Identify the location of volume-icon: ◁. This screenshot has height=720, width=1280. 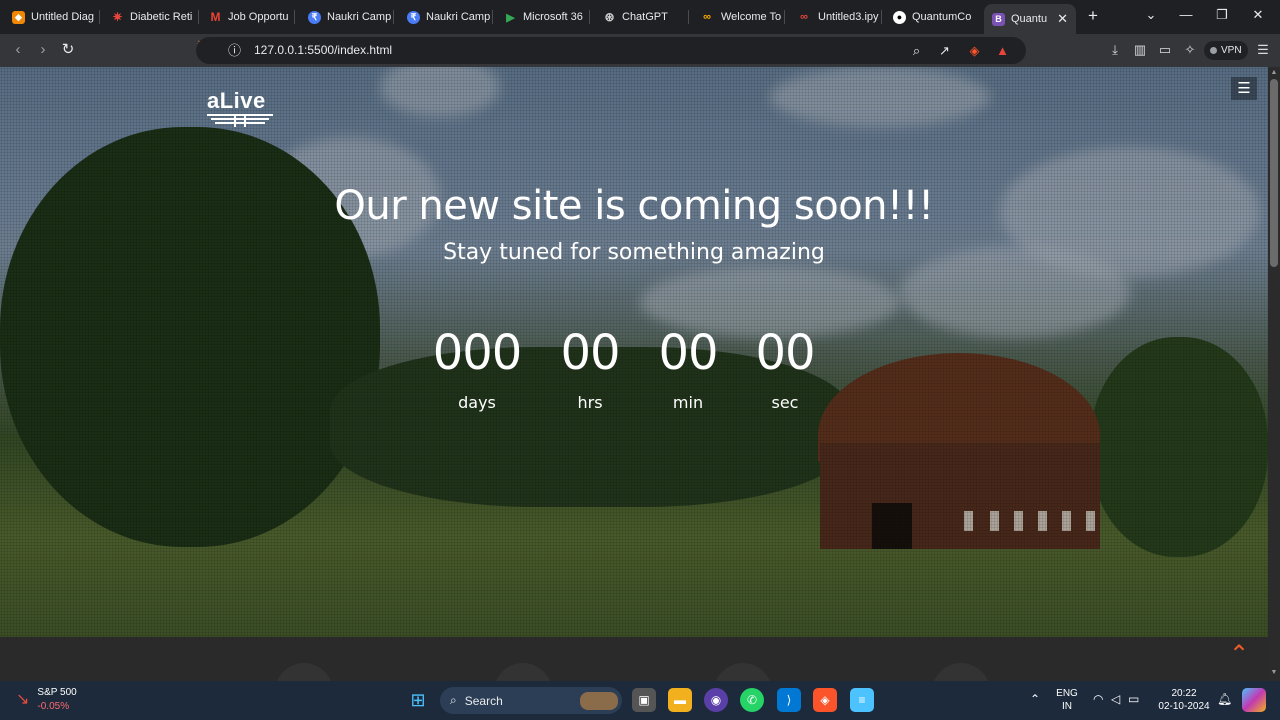
(1115, 699).